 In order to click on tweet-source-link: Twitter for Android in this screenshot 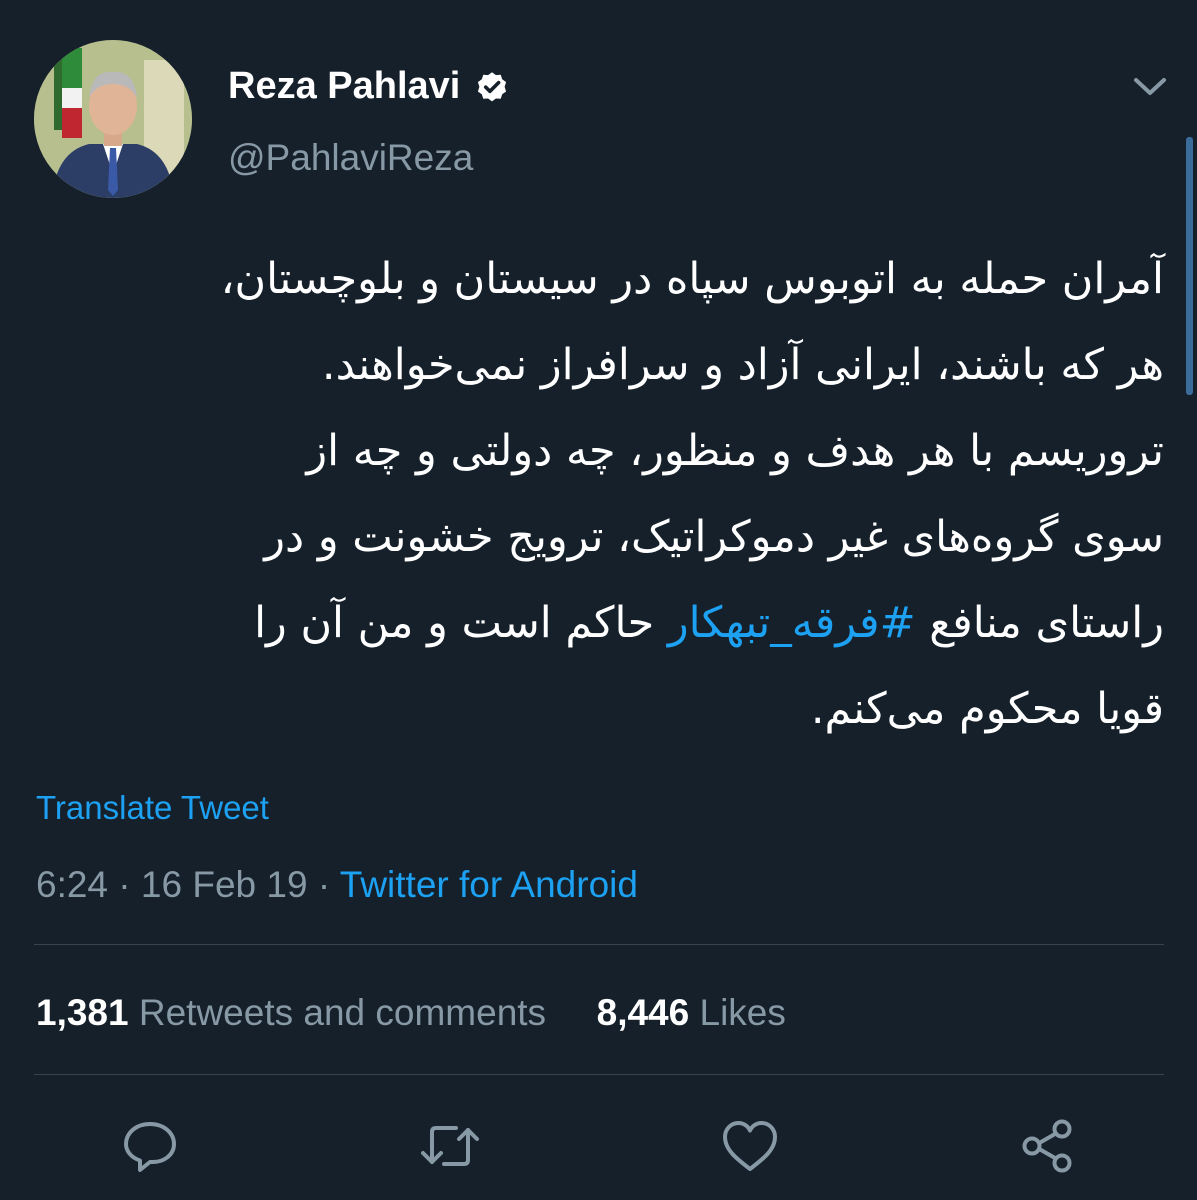, I will do `click(489, 884)`.